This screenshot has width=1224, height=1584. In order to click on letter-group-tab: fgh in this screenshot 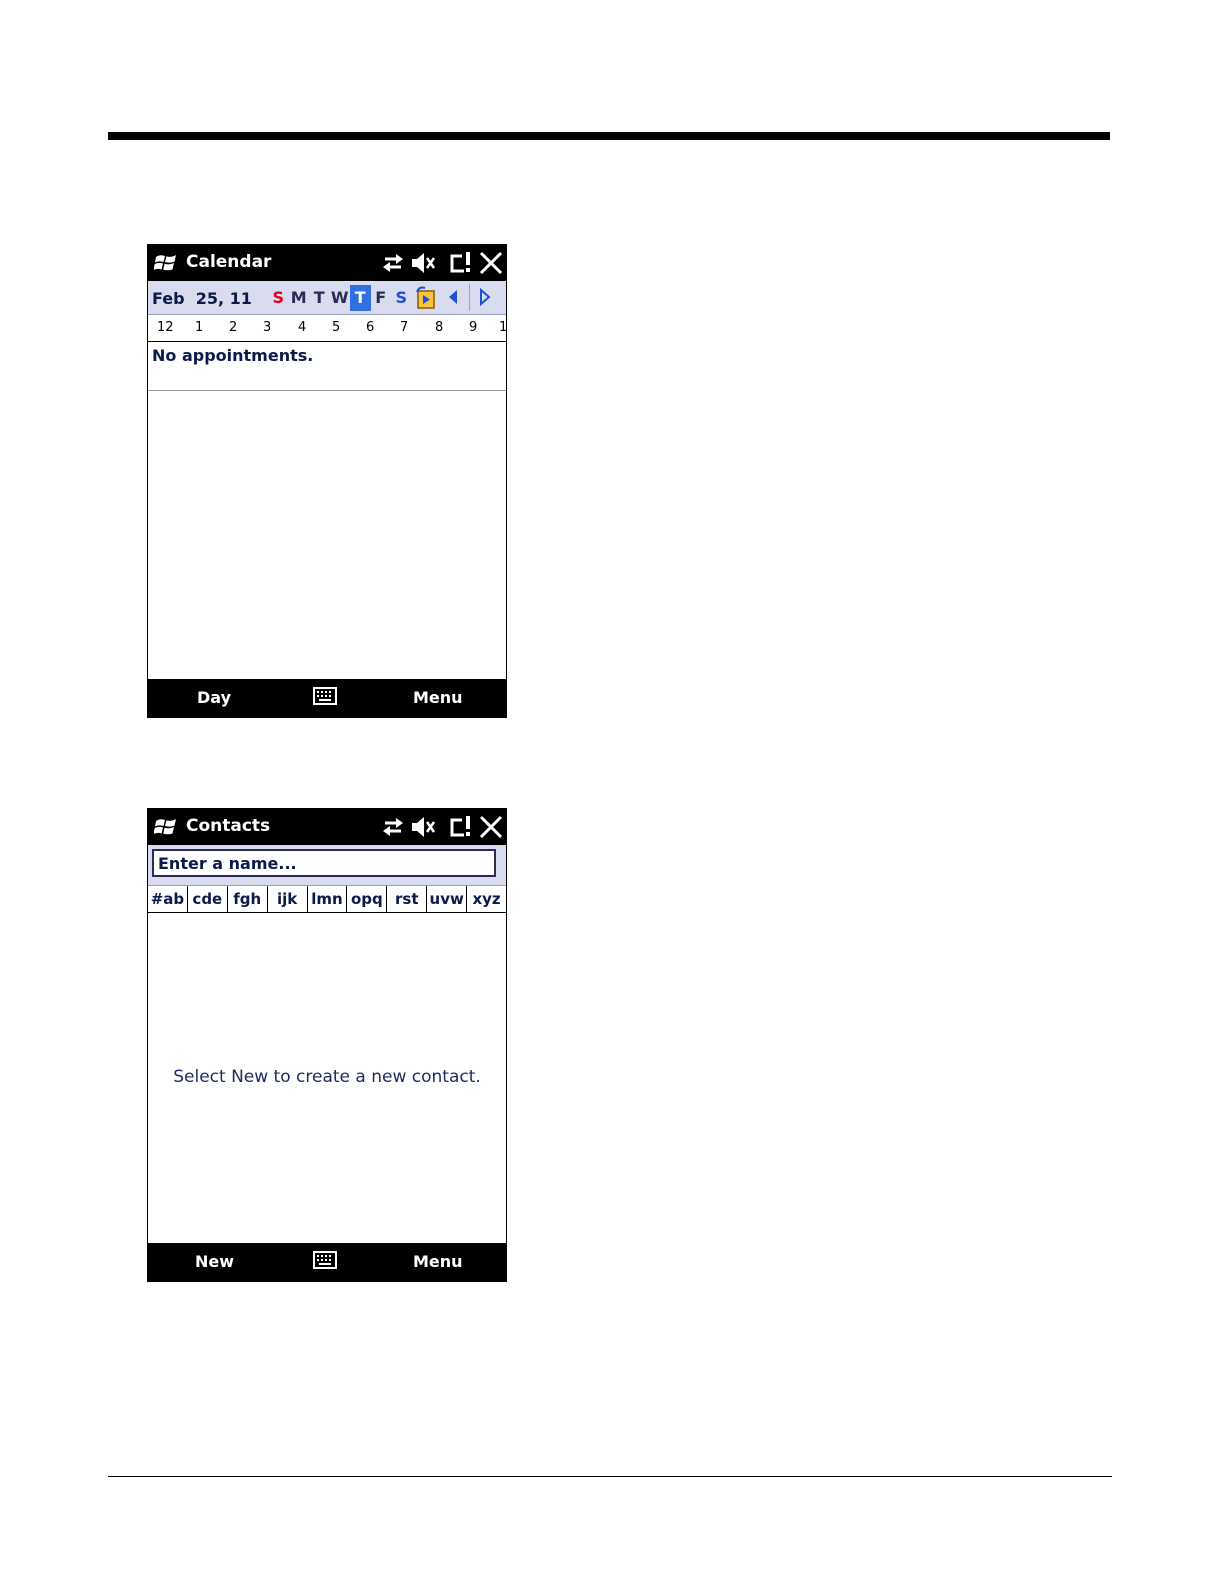, I will do `click(248, 899)`.